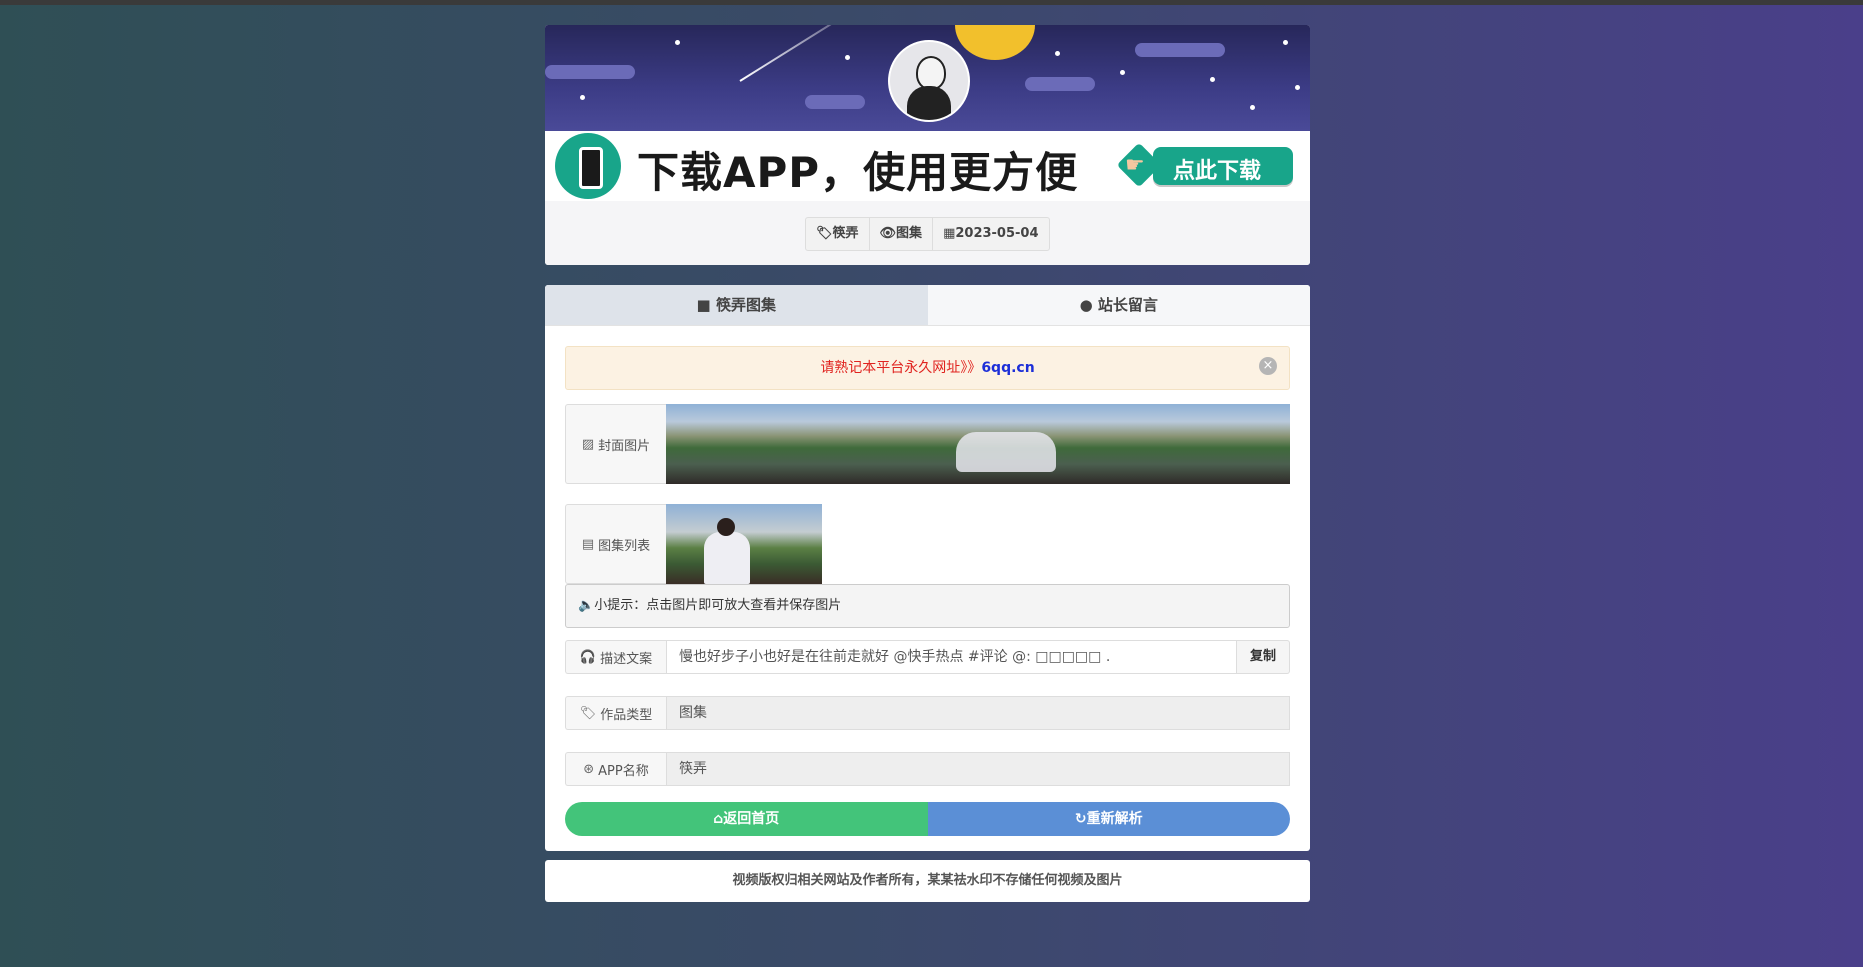  I want to click on app-row: ⊛ APP名称 筷弄, so click(927, 769).